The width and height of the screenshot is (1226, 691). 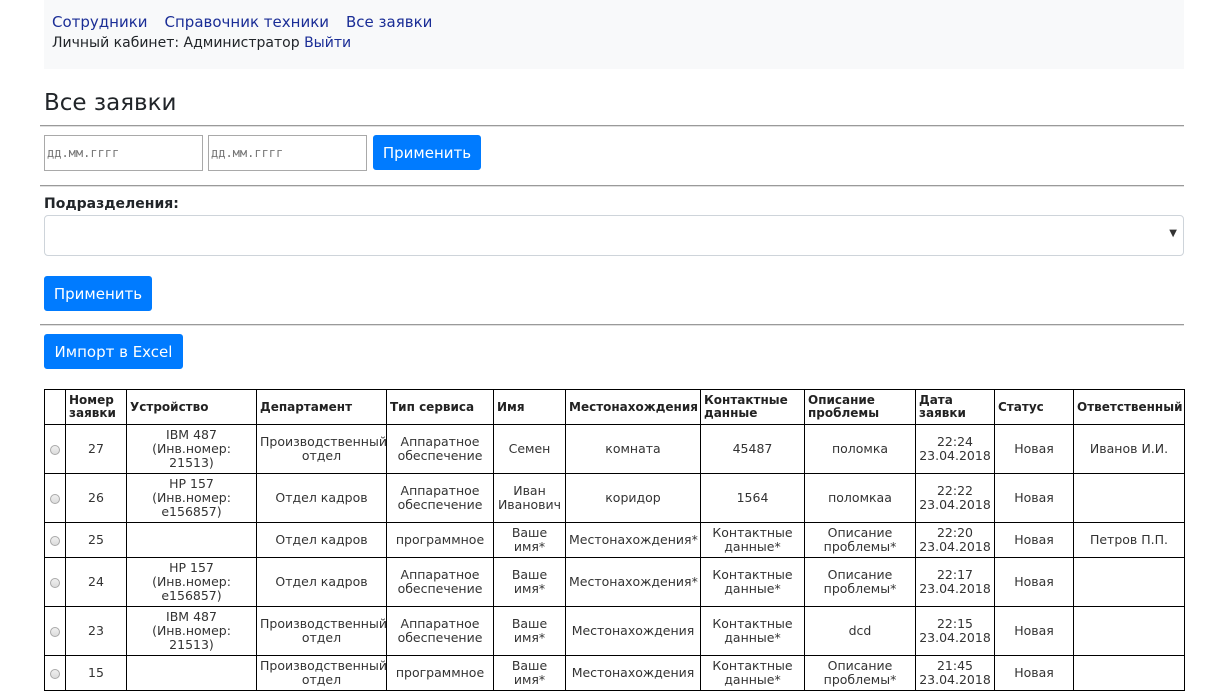 What do you see at coordinates (1129, 407) in the screenshot?
I see `col-responsible: Ответственный` at bounding box center [1129, 407].